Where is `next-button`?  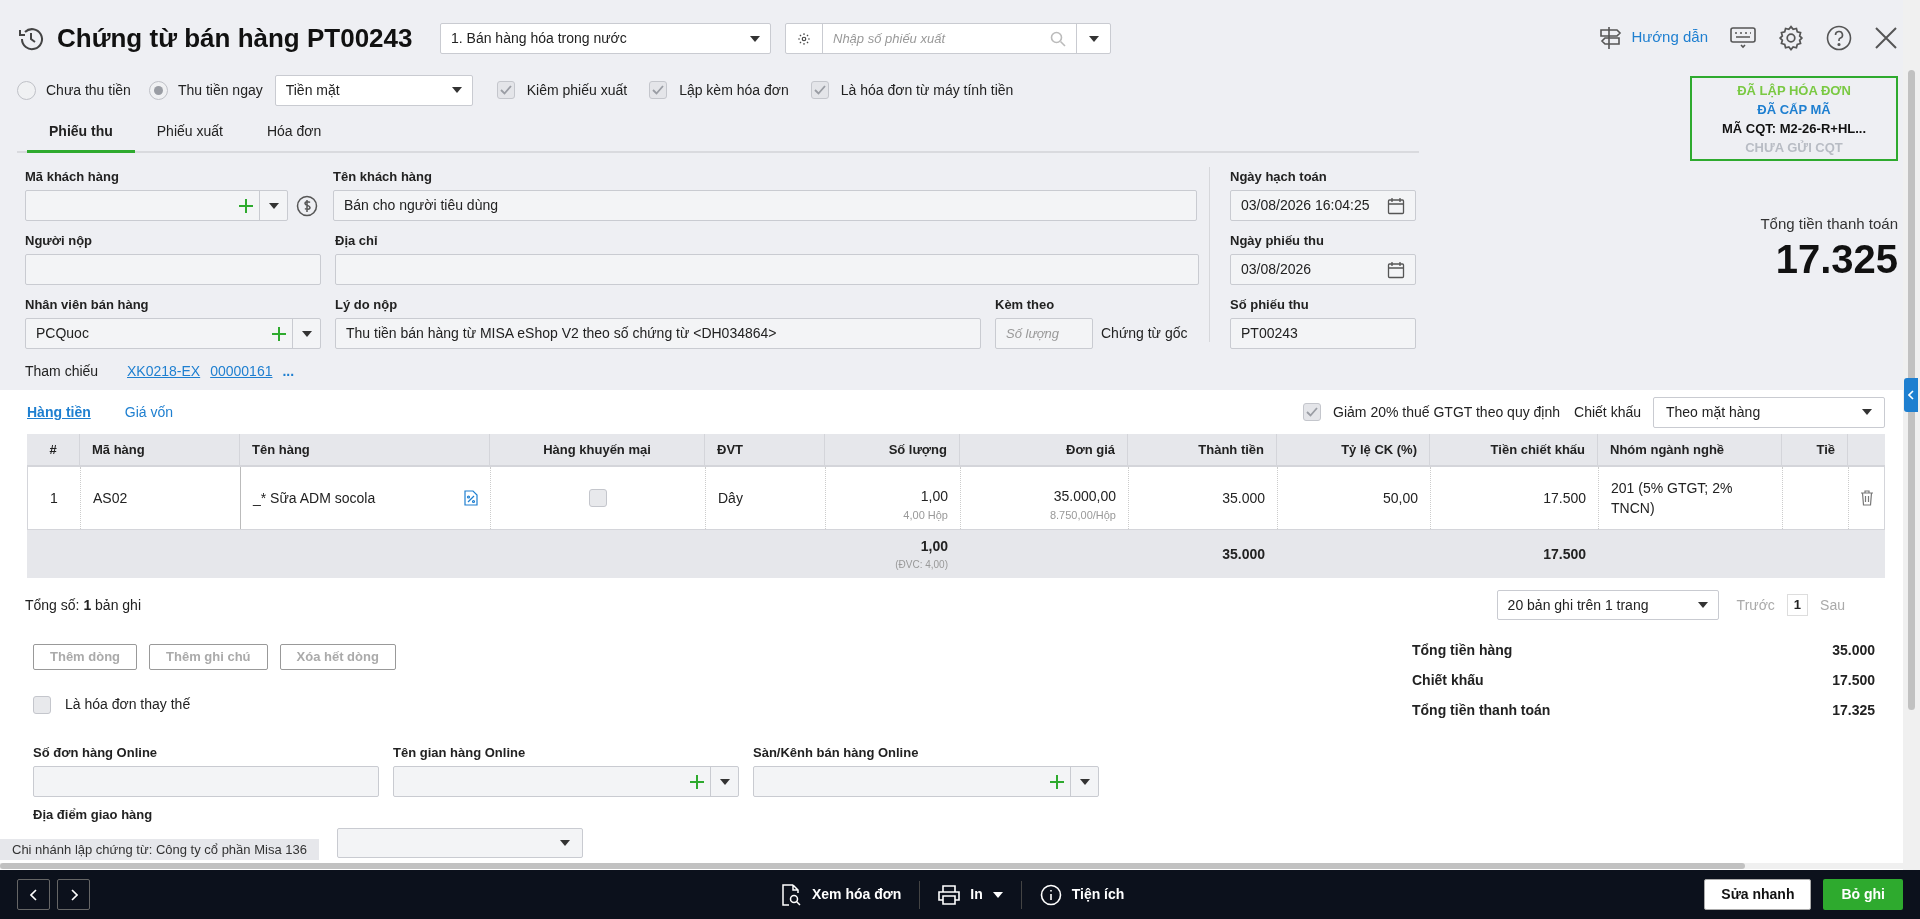 next-button is located at coordinates (73, 894).